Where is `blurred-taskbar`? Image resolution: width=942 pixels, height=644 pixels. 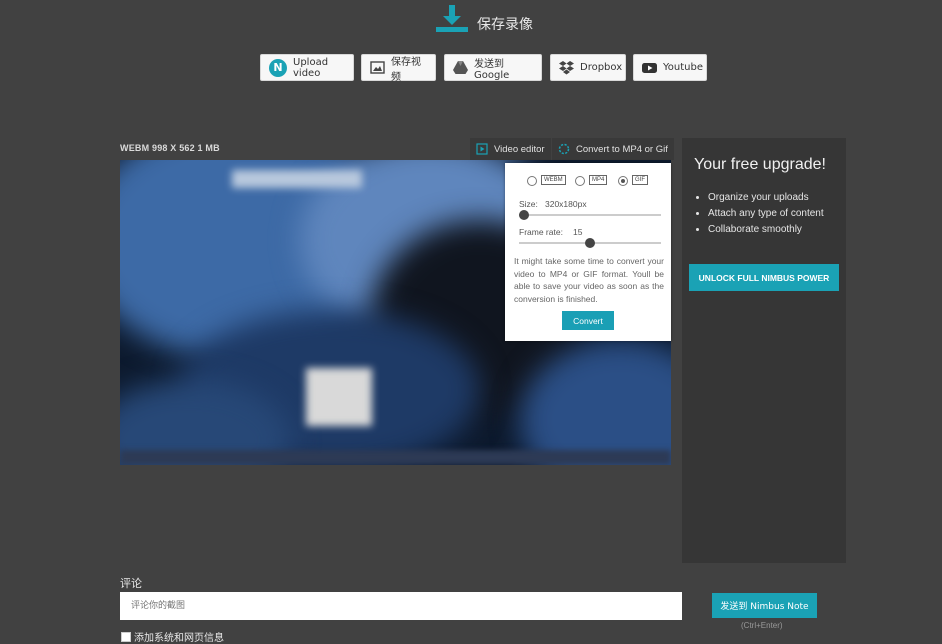
blurred-taskbar is located at coordinates (395, 457).